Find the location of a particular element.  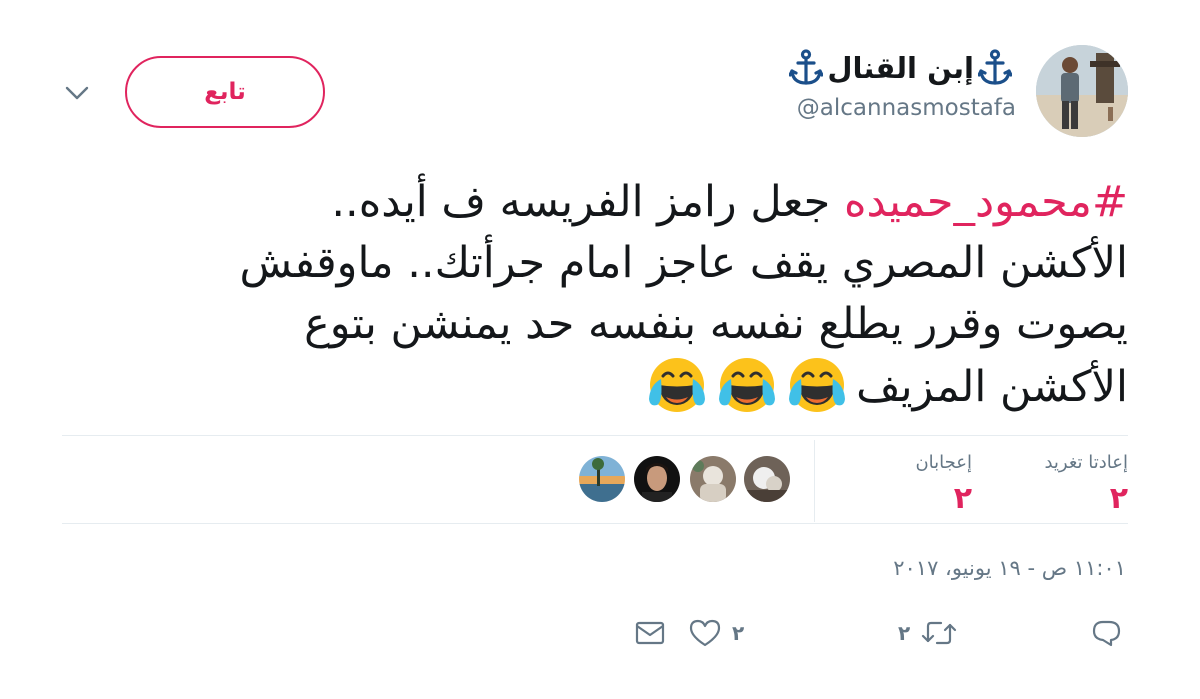

chevron-down-icon is located at coordinates (77, 93).